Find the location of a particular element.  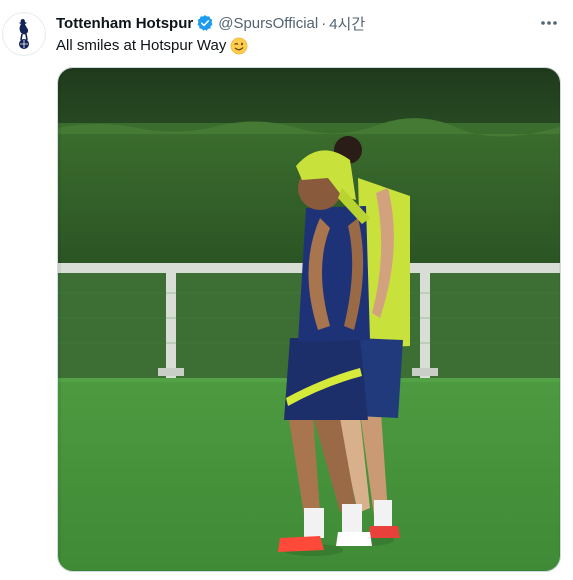

tweet-text-content: All smiles at Hotspur Way is located at coordinates (141, 45).